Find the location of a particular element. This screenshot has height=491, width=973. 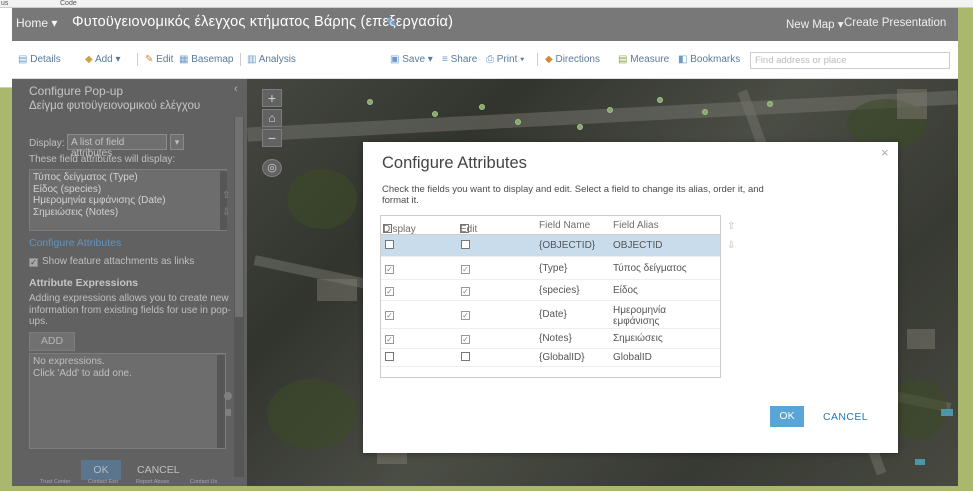

field-name-cell: {species} is located at coordinates (559, 290).